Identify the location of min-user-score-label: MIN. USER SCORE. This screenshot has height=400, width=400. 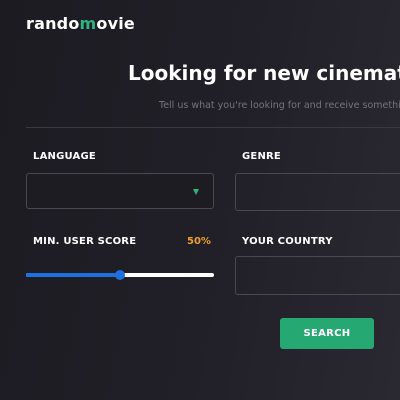
(85, 241).